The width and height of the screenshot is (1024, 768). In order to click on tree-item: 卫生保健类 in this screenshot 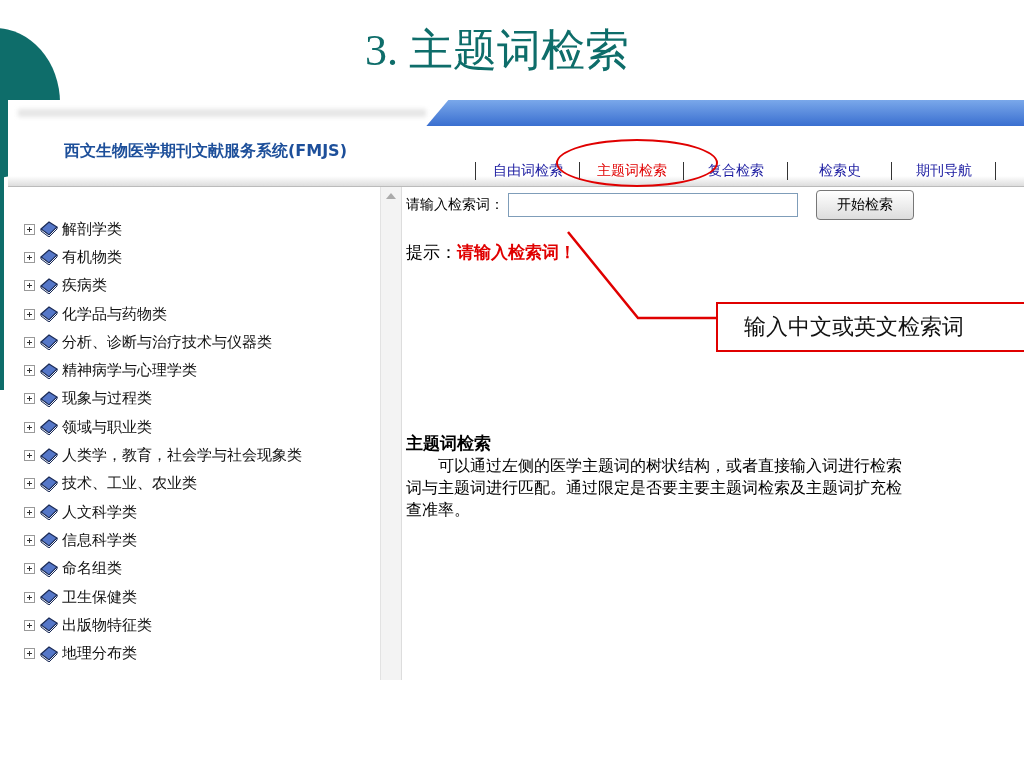, I will do `click(99, 597)`.